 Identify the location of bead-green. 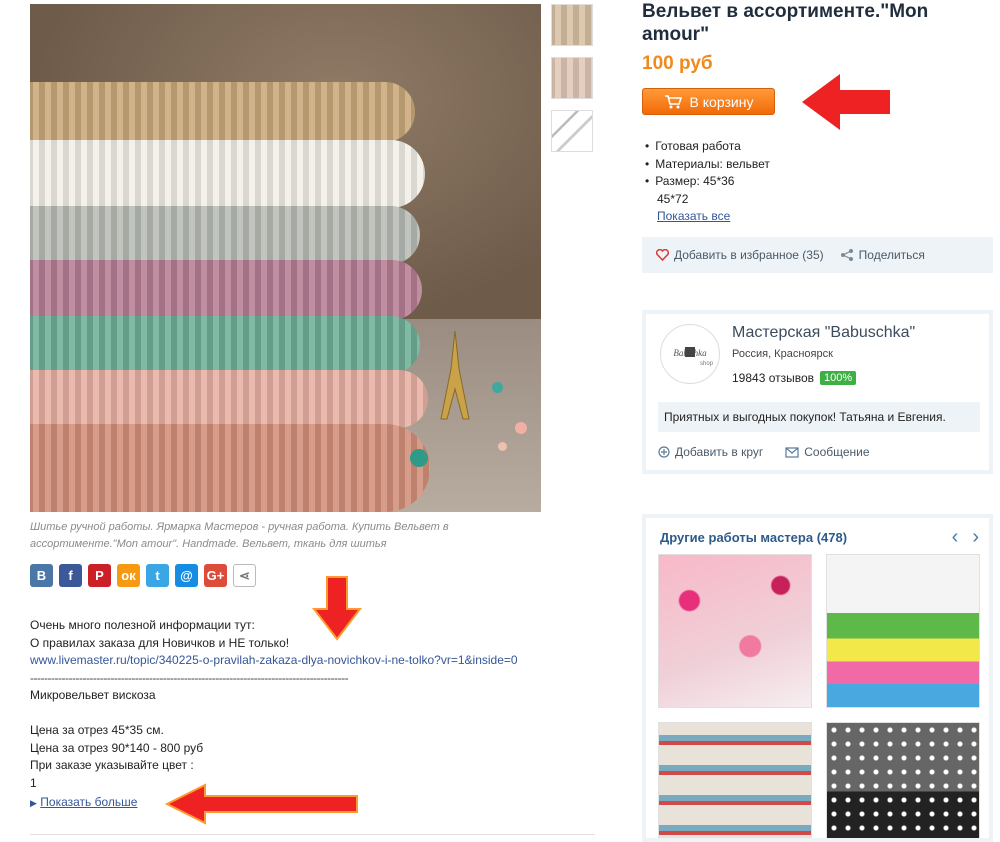
(419, 458).